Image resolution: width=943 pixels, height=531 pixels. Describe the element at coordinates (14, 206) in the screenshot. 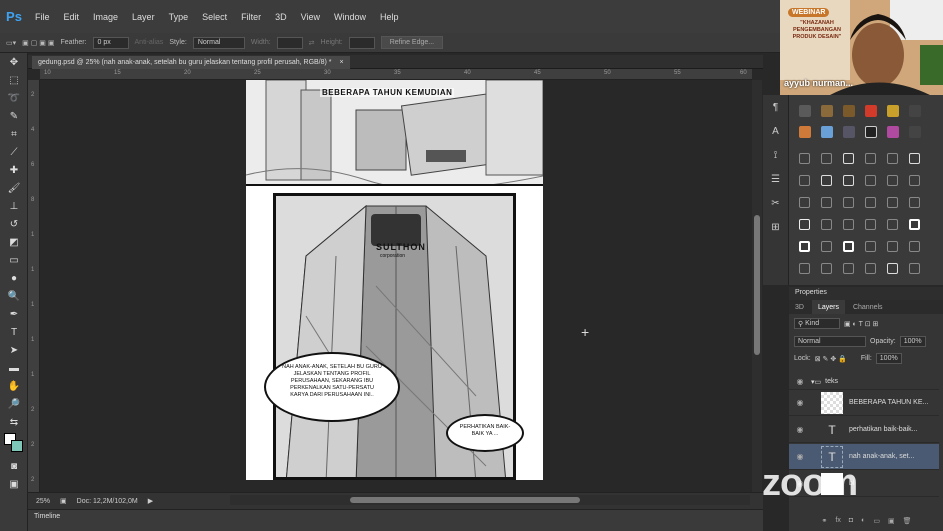

I see `stamp-tool-icon: ⊥` at that location.